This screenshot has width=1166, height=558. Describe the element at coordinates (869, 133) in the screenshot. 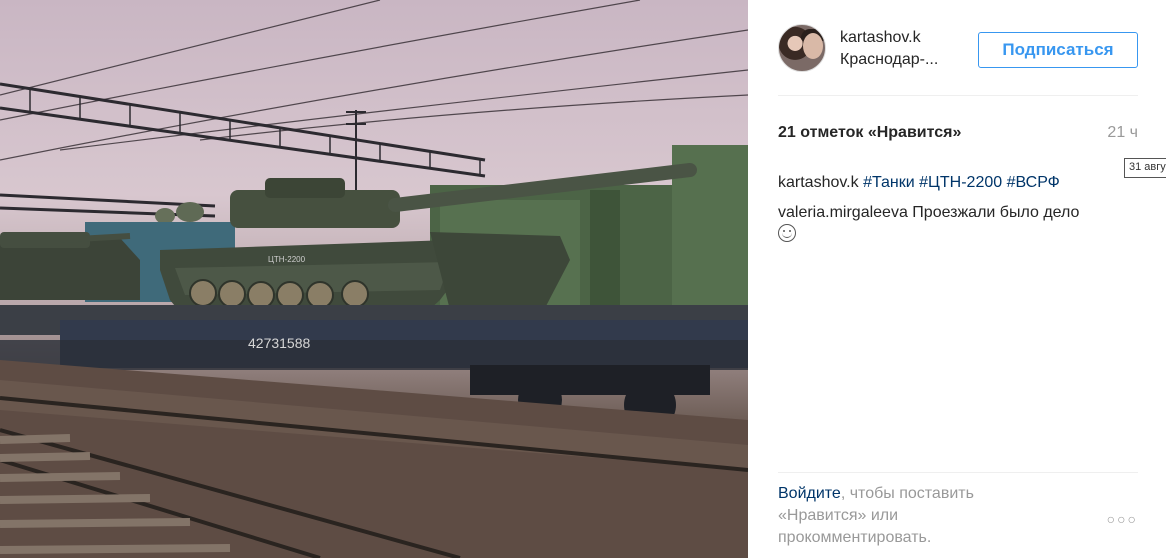

I see `likes-count: 21 отметок «Нравится»` at that location.